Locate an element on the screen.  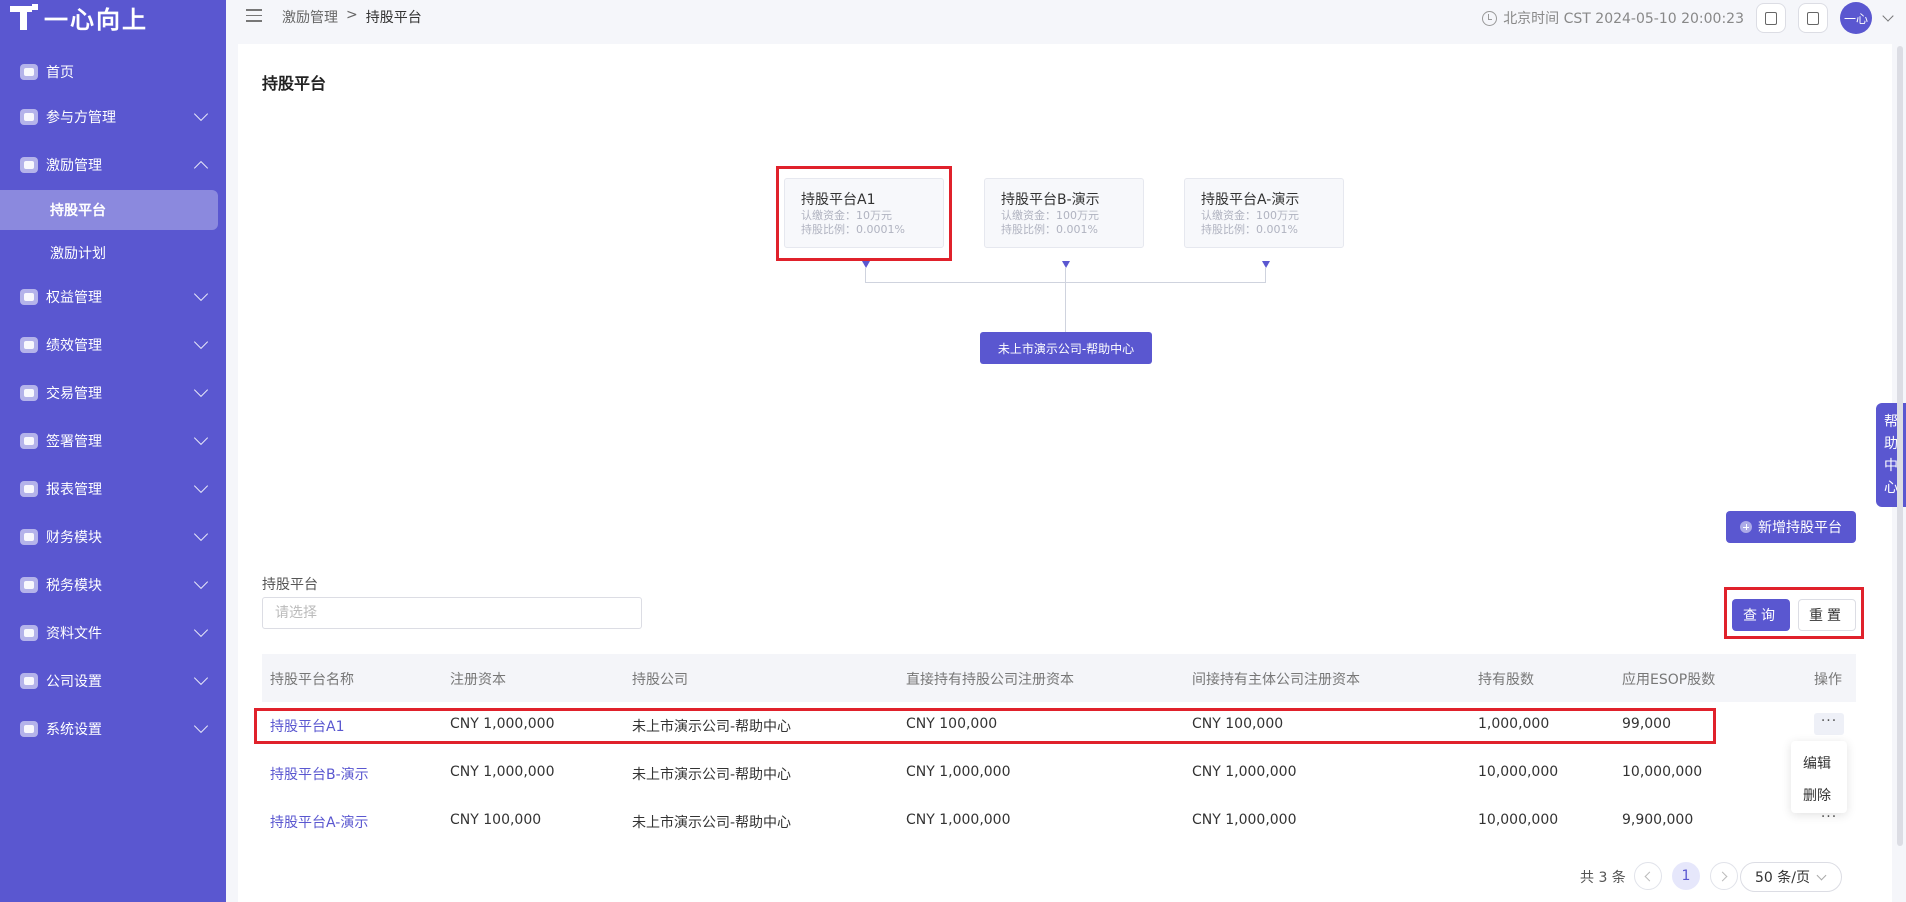
reset-button: 重置 is located at coordinates (1827, 615).